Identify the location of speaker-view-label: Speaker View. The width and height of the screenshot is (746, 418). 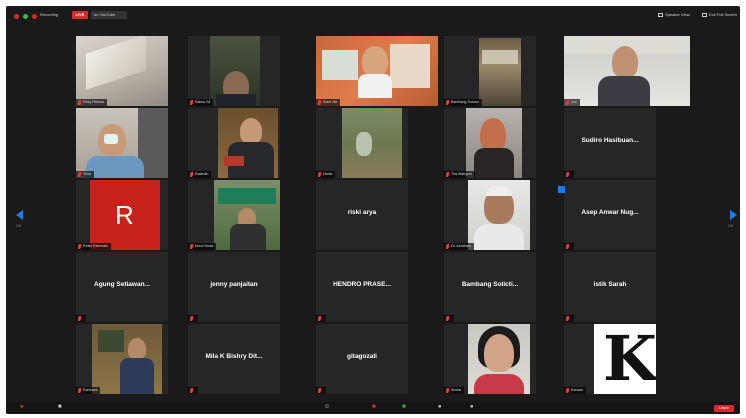
(677, 14).